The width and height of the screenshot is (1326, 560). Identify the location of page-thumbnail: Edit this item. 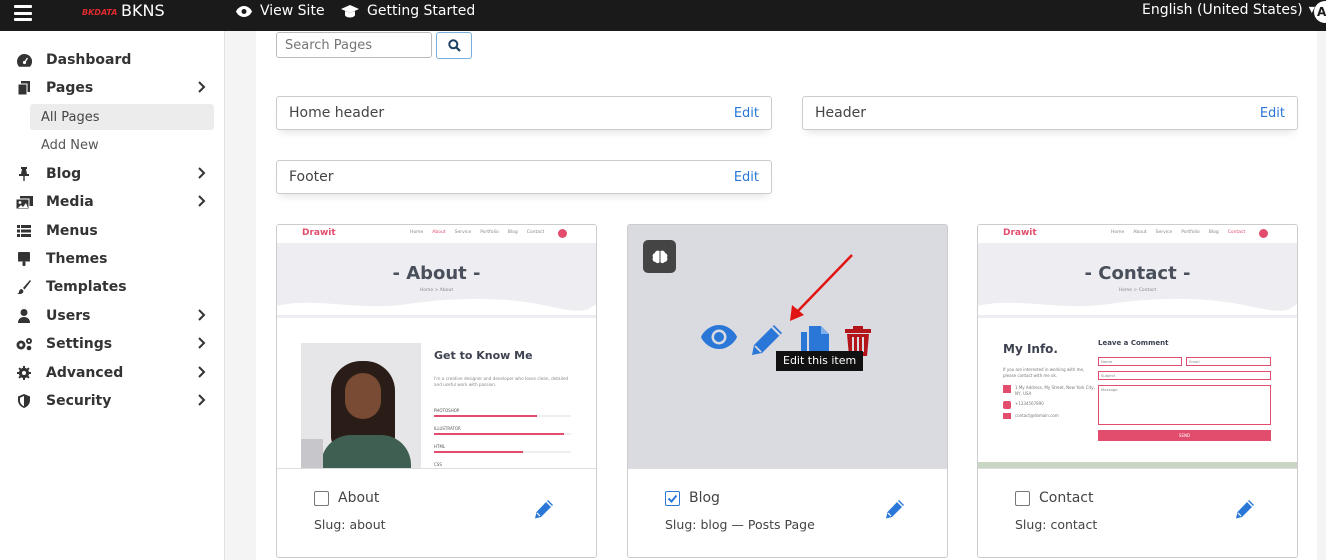
(787, 347).